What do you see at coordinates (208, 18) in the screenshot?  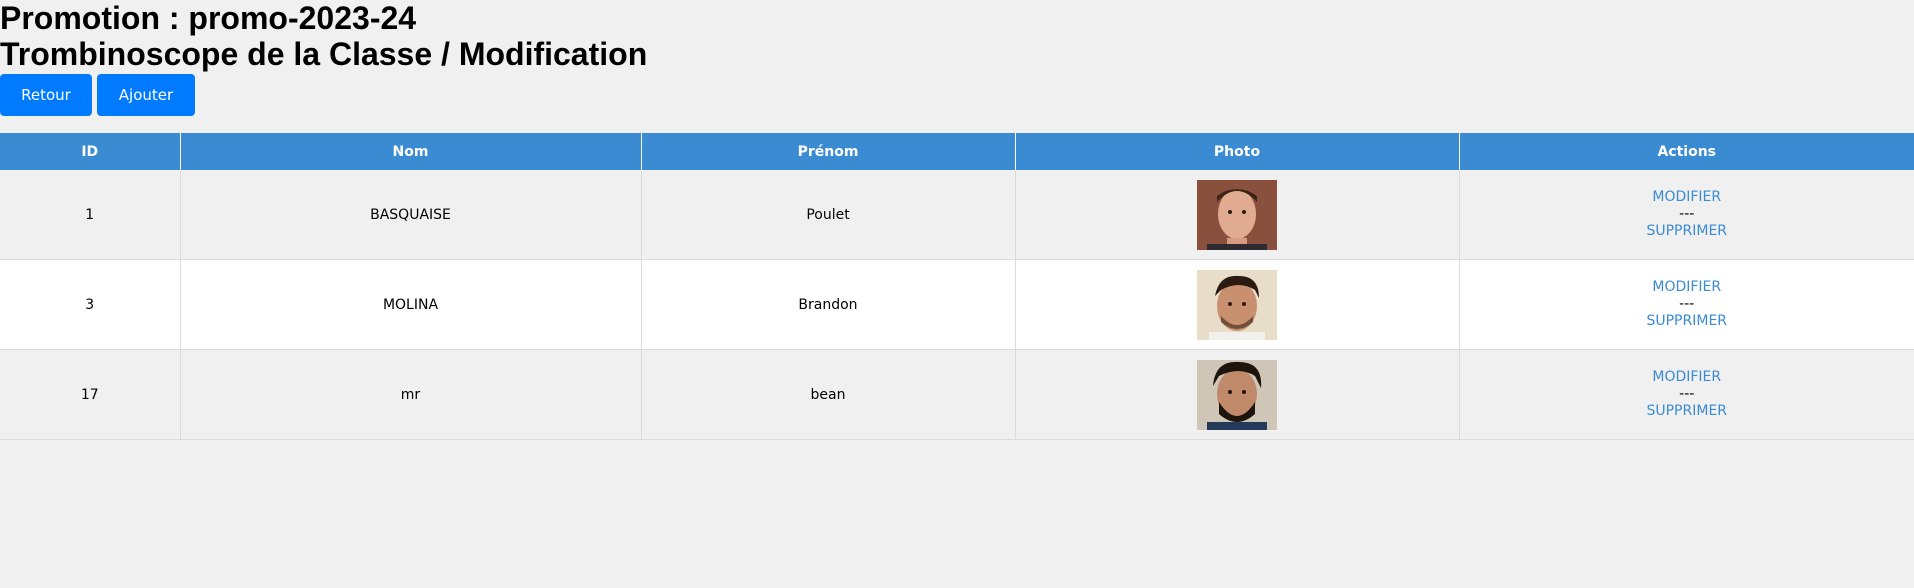 I see `promotion-title: Promotion : promo-2023-24` at bounding box center [208, 18].